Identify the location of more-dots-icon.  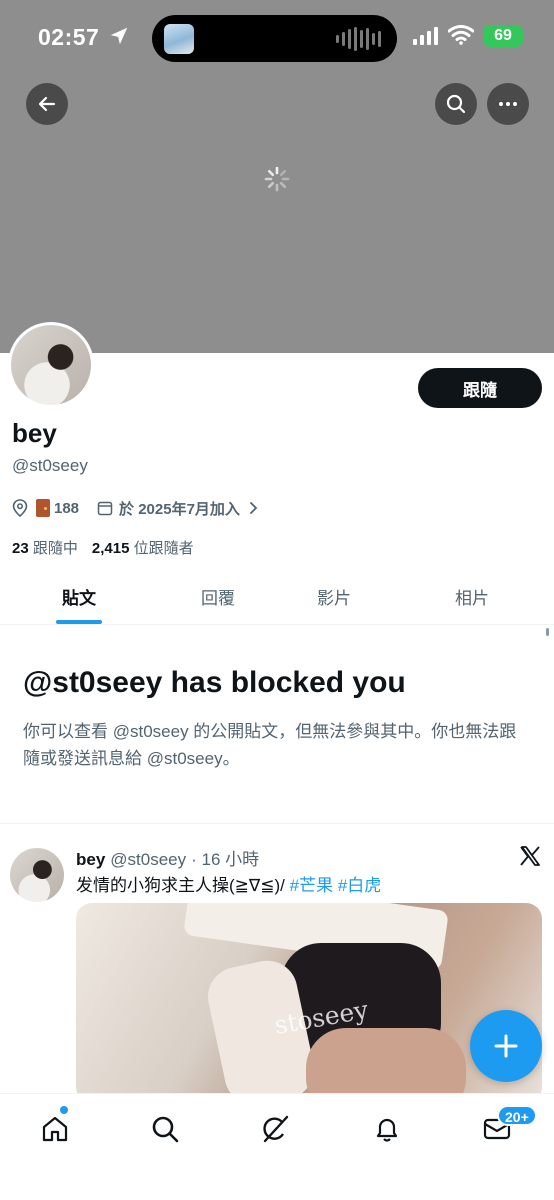
(508, 104).